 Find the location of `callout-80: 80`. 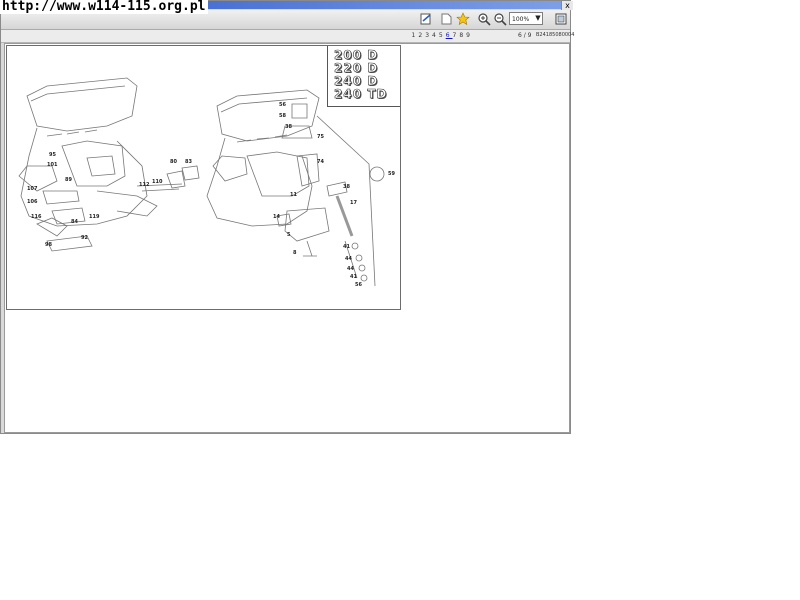

callout-80: 80 is located at coordinates (173, 162).